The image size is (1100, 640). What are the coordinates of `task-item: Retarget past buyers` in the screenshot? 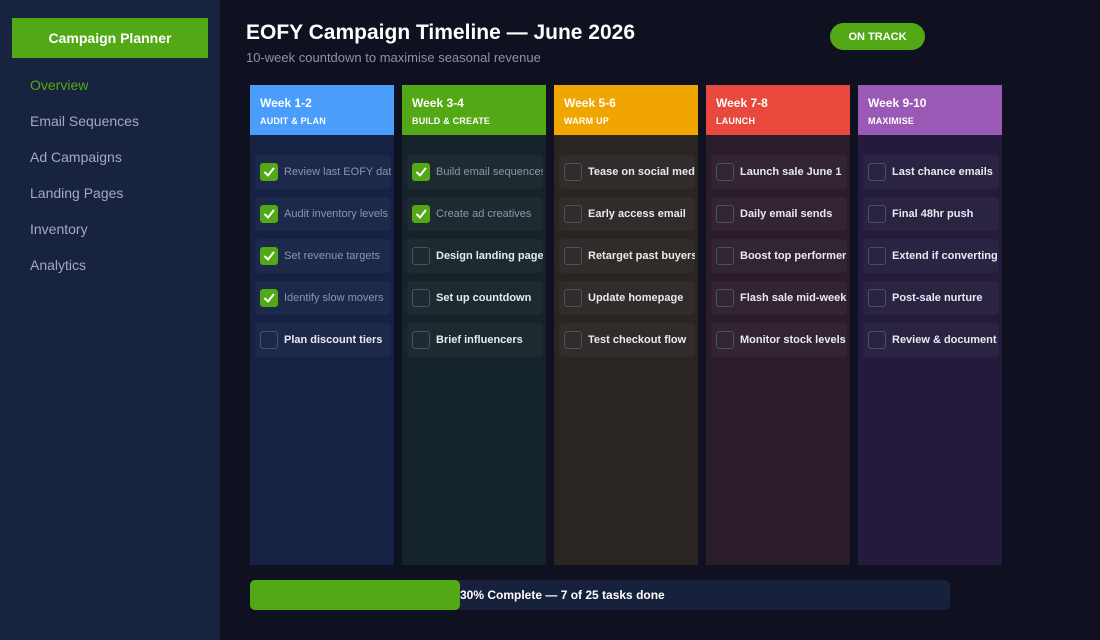 It's located at (627, 256).